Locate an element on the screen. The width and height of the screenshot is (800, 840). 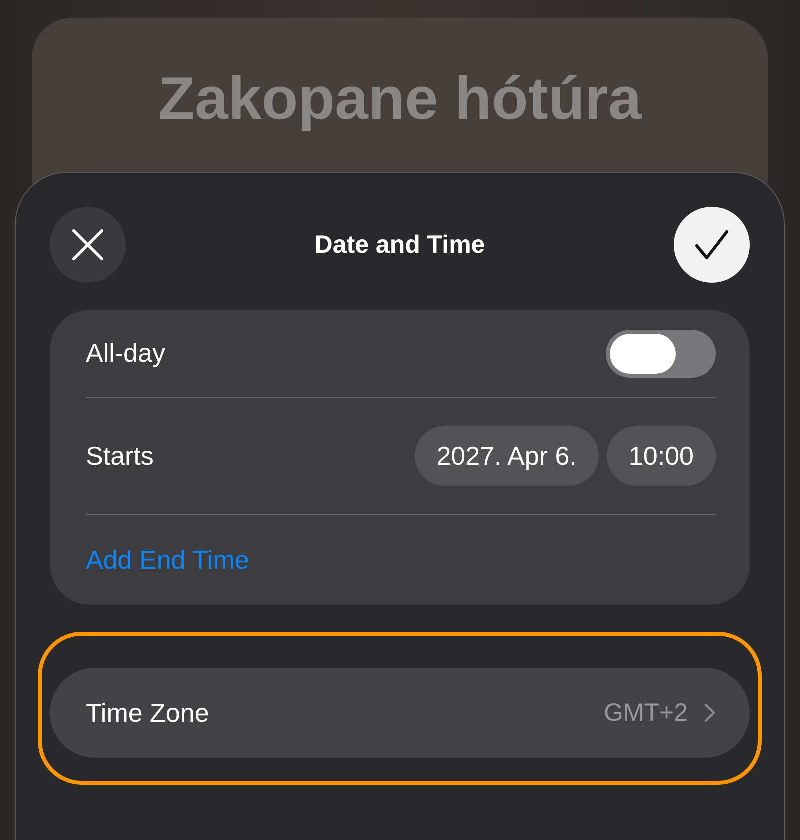
checkmark-icon is located at coordinates (712, 245).